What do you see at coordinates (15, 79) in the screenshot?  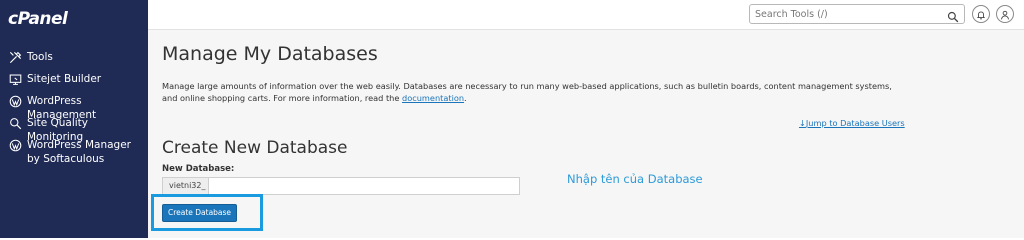 I see `sitejet-icon` at bounding box center [15, 79].